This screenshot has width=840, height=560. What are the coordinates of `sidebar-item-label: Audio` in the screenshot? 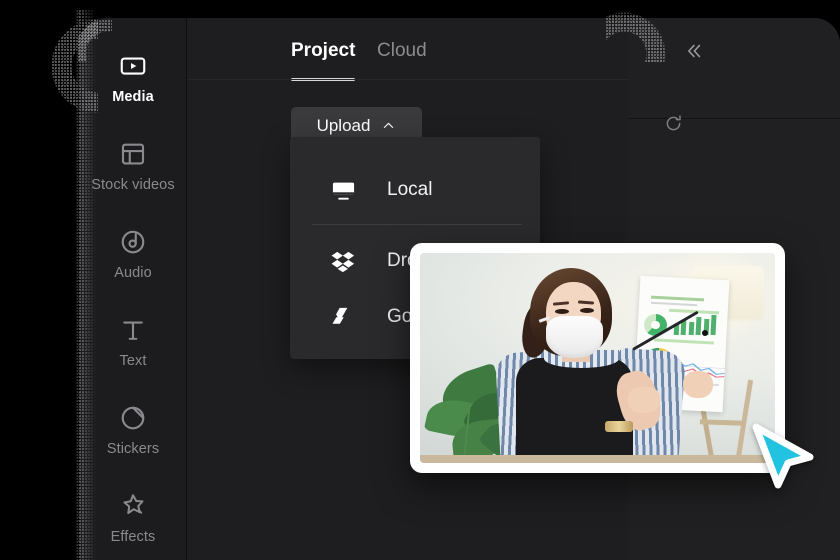 It's located at (133, 273).